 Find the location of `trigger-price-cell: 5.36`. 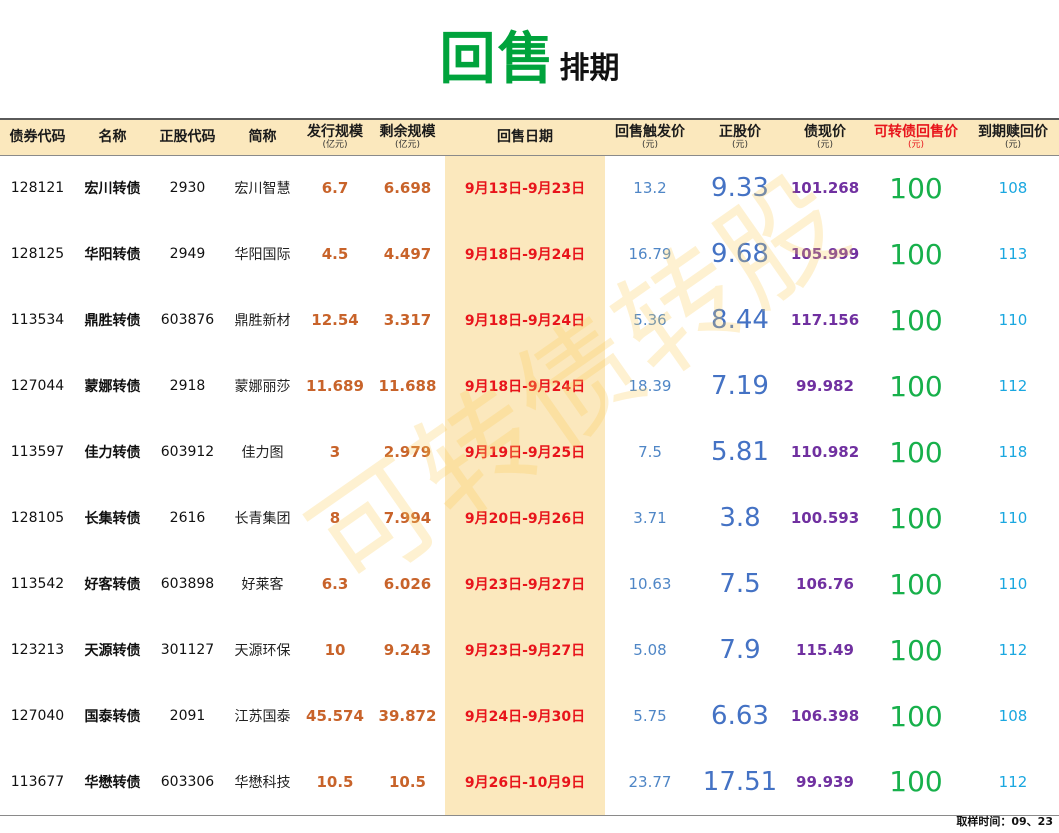

trigger-price-cell: 5.36 is located at coordinates (650, 320).